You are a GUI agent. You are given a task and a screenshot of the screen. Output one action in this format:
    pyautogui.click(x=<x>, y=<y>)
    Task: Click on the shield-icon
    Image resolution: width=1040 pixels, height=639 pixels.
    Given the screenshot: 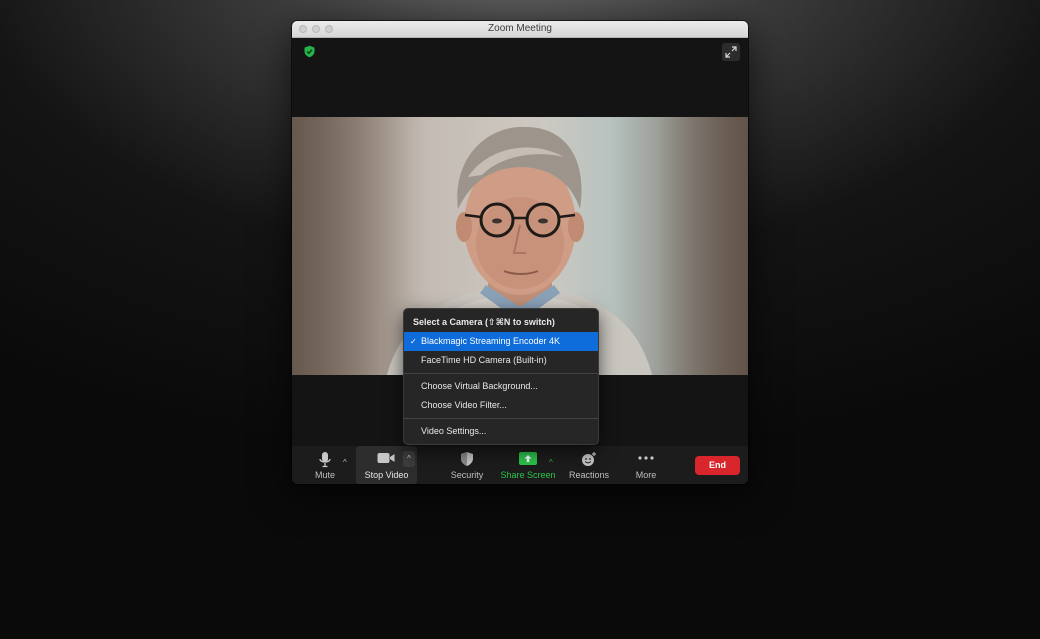 What is the action you would take?
    pyautogui.click(x=467, y=459)
    